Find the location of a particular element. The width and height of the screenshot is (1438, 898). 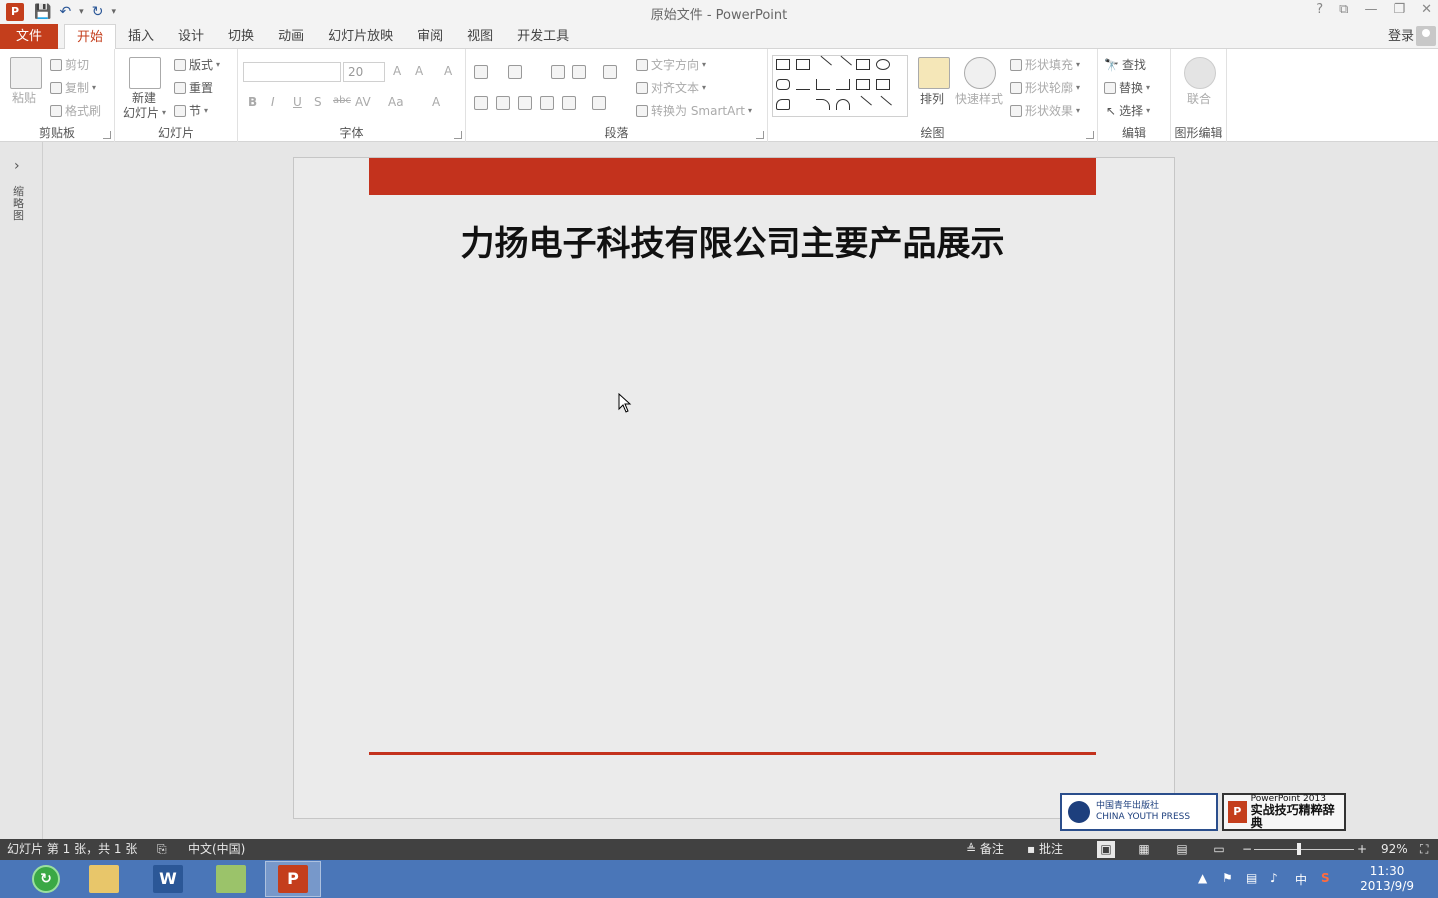

convert-smartart-button: 转换为 SmartArt ▾ is located at coordinates (694, 110).